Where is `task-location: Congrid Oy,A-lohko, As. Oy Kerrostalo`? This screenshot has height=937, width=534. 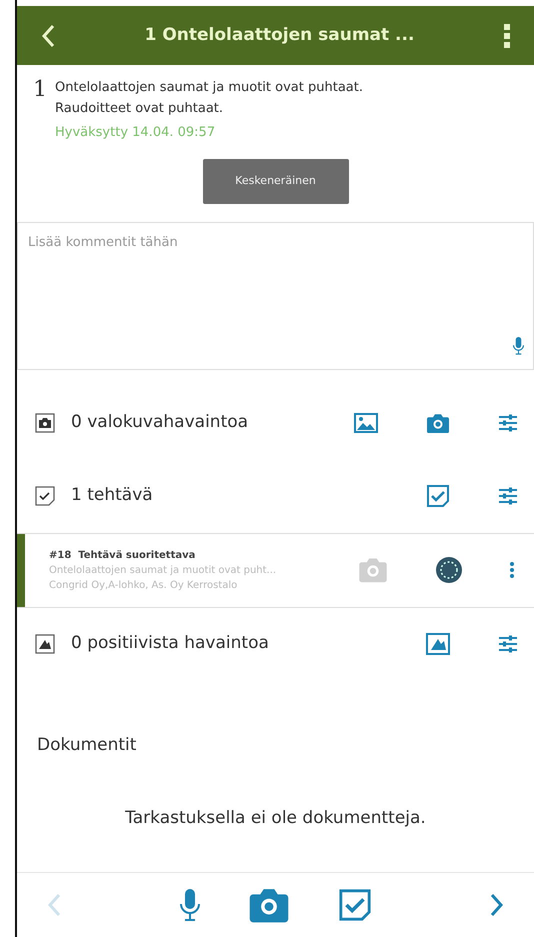
task-location: Congrid Oy,A-lohko, As. Oy Kerrostalo is located at coordinates (143, 585).